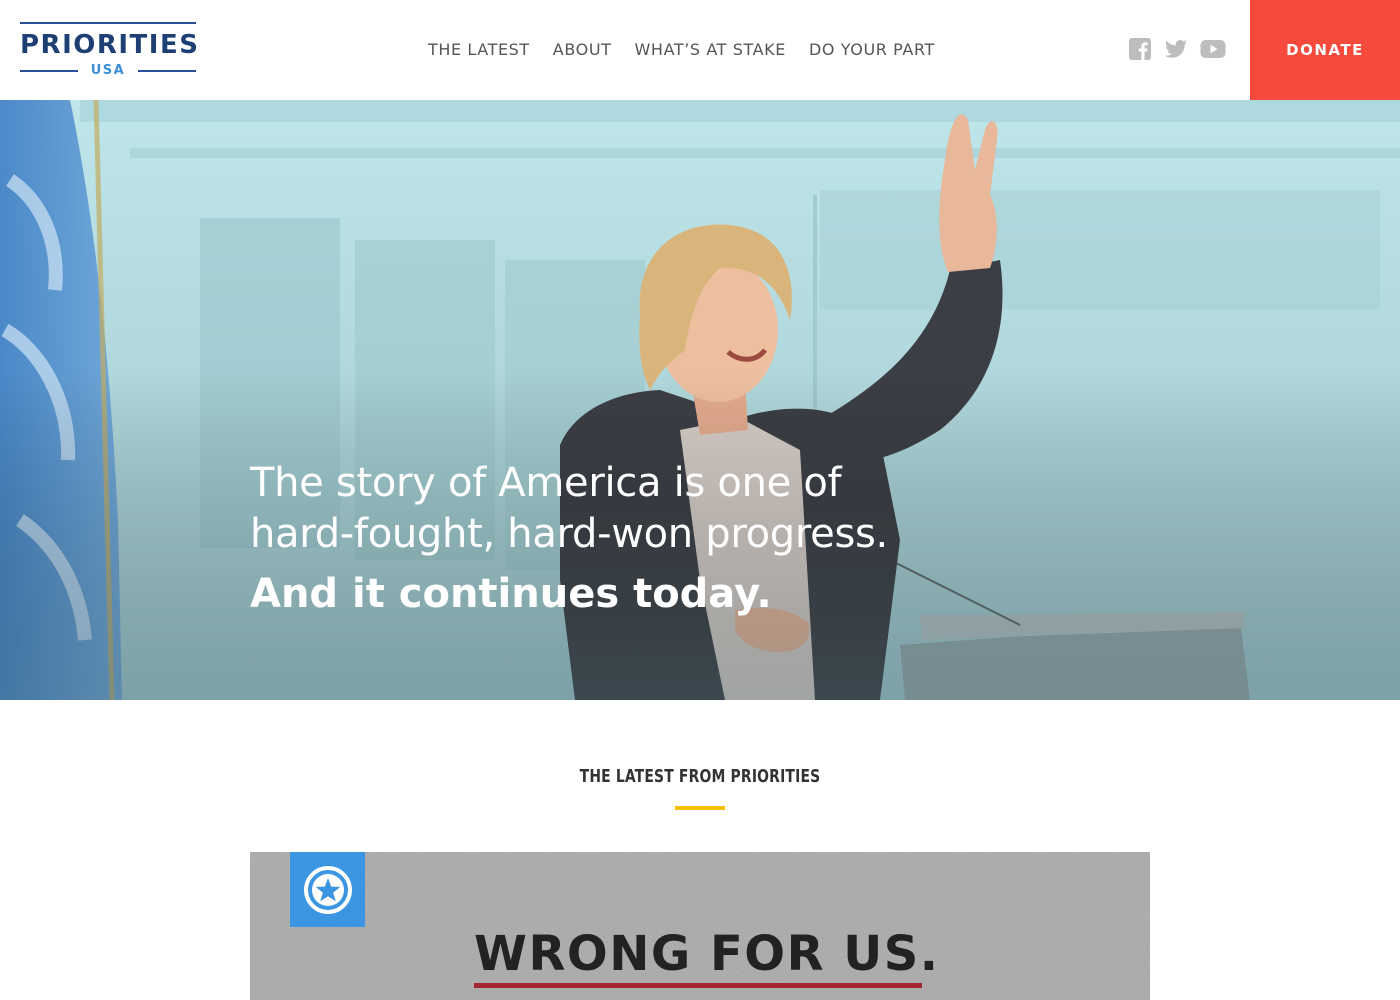 This screenshot has width=1400, height=1000. I want to click on facebook-icon, so click(1140, 49).